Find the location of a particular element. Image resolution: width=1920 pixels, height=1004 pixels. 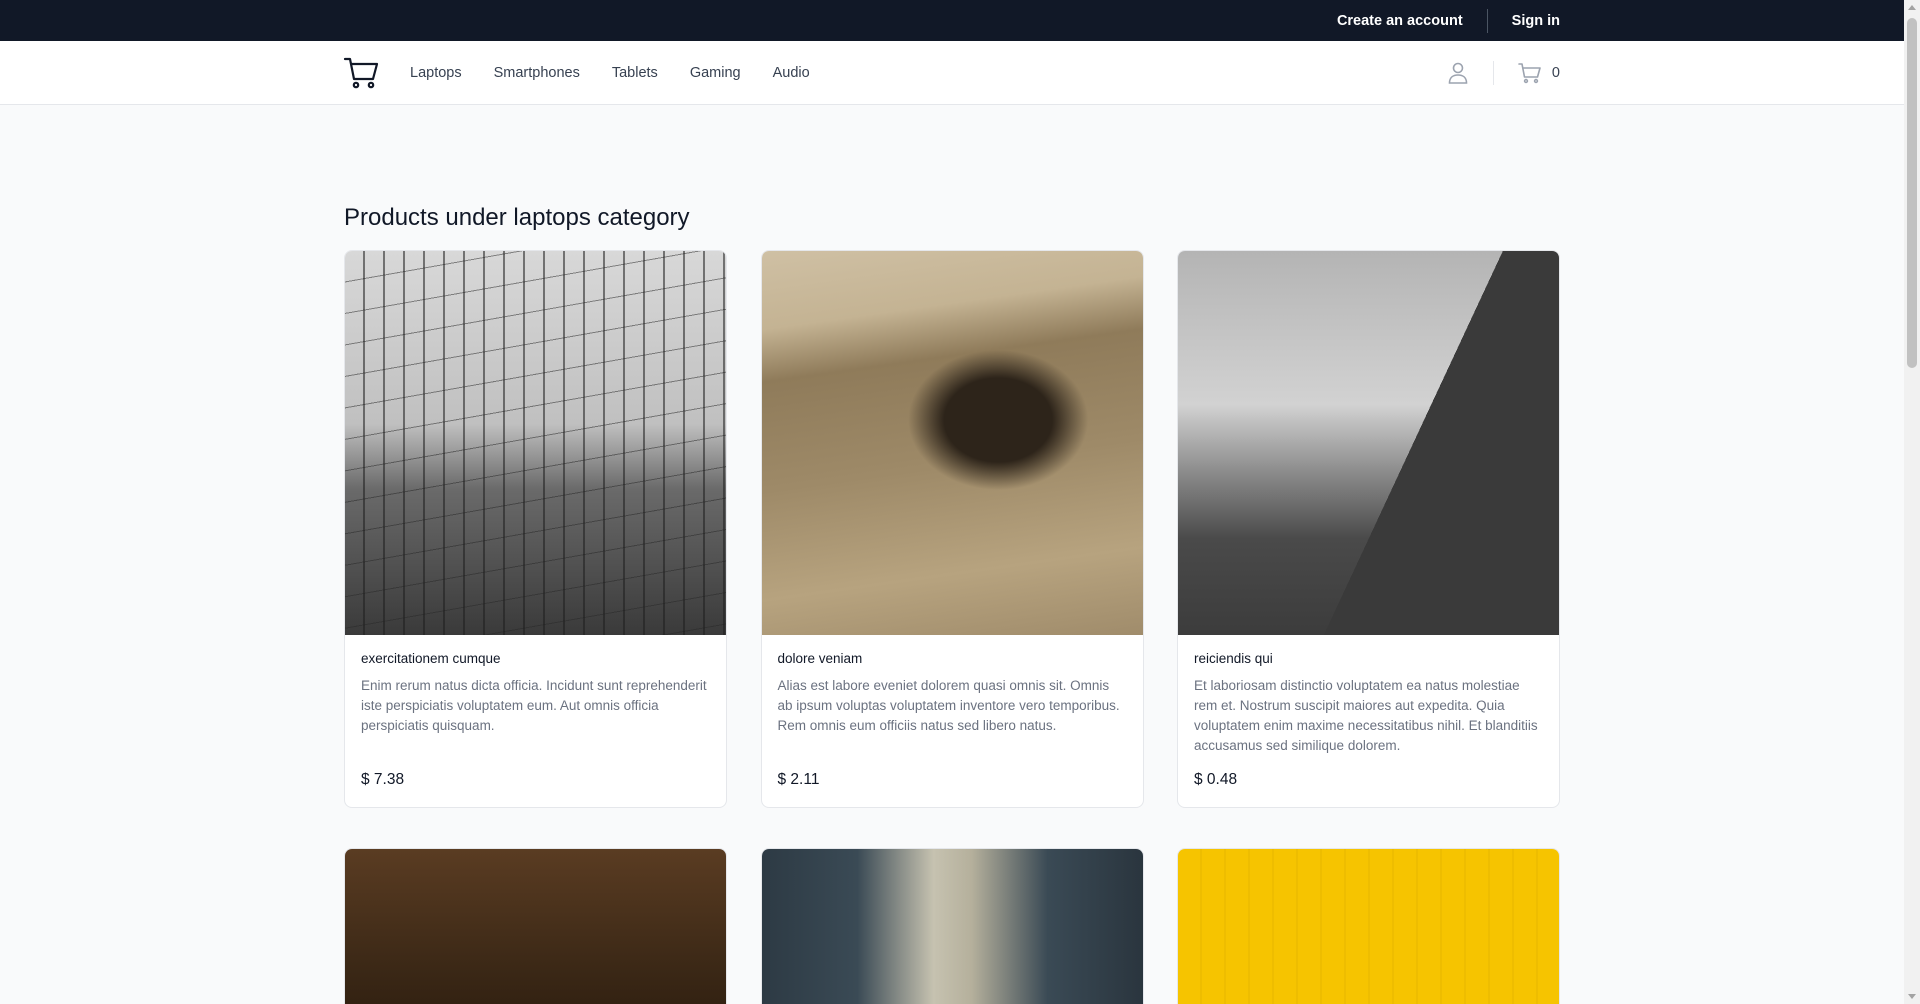

top-bar-links: Create an account Sign in is located at coordinates (1448, 20).